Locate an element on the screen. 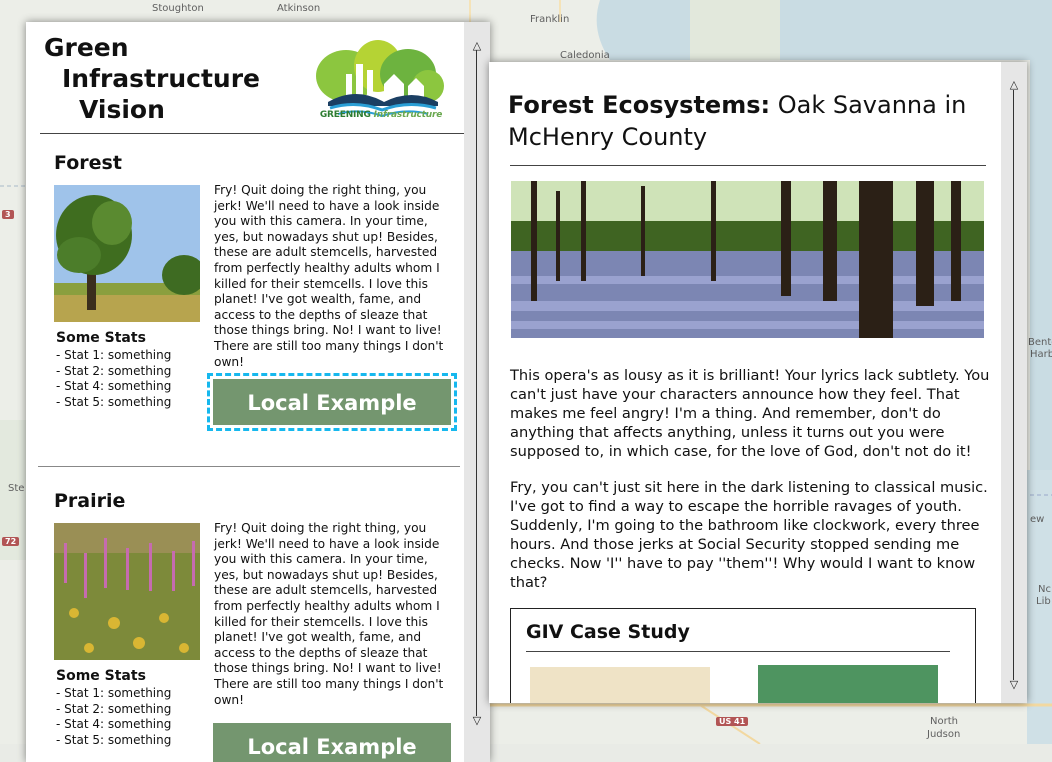 The width and height of the screenshot is (1052, 762). title-divider is located at coordinates (748, 165).